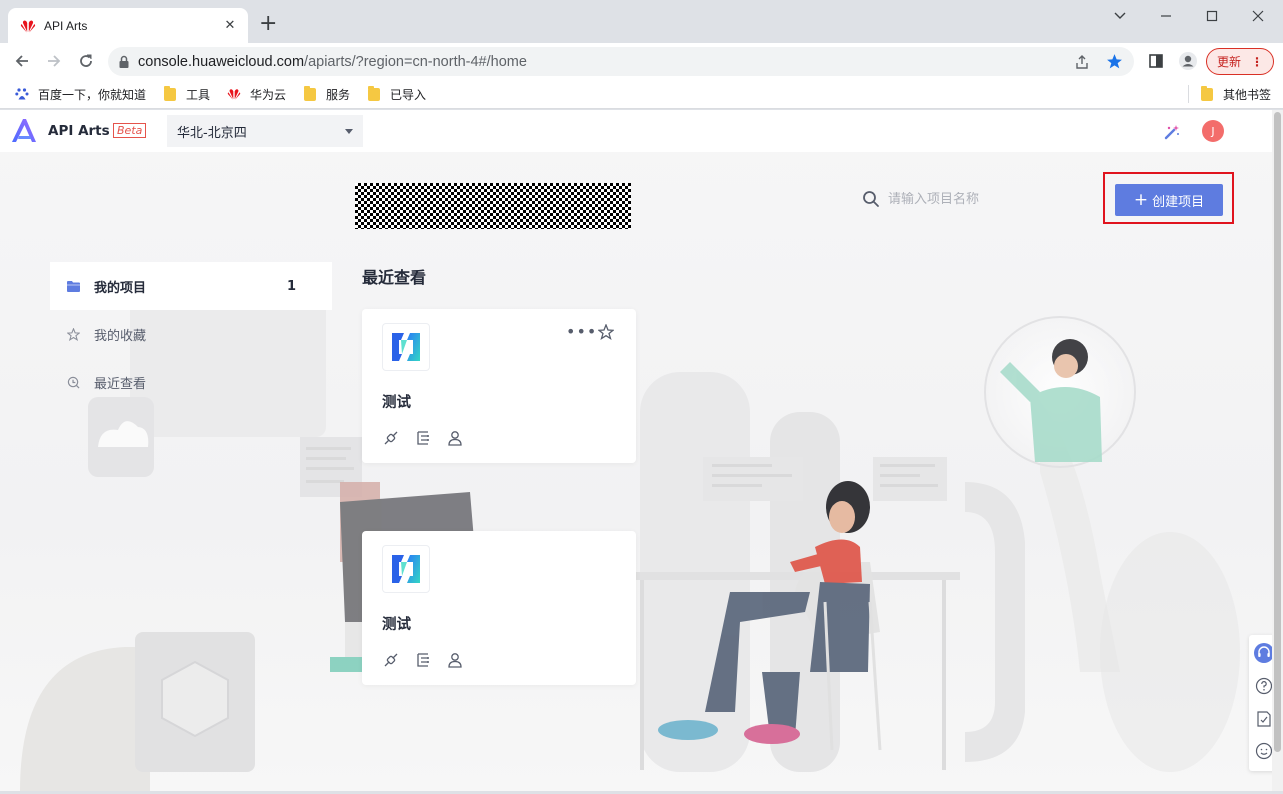 The width and height of the screenshot is (1283, 794). I want to click on sidebar-item-favorites: 我的收藏, so click(191, 334).